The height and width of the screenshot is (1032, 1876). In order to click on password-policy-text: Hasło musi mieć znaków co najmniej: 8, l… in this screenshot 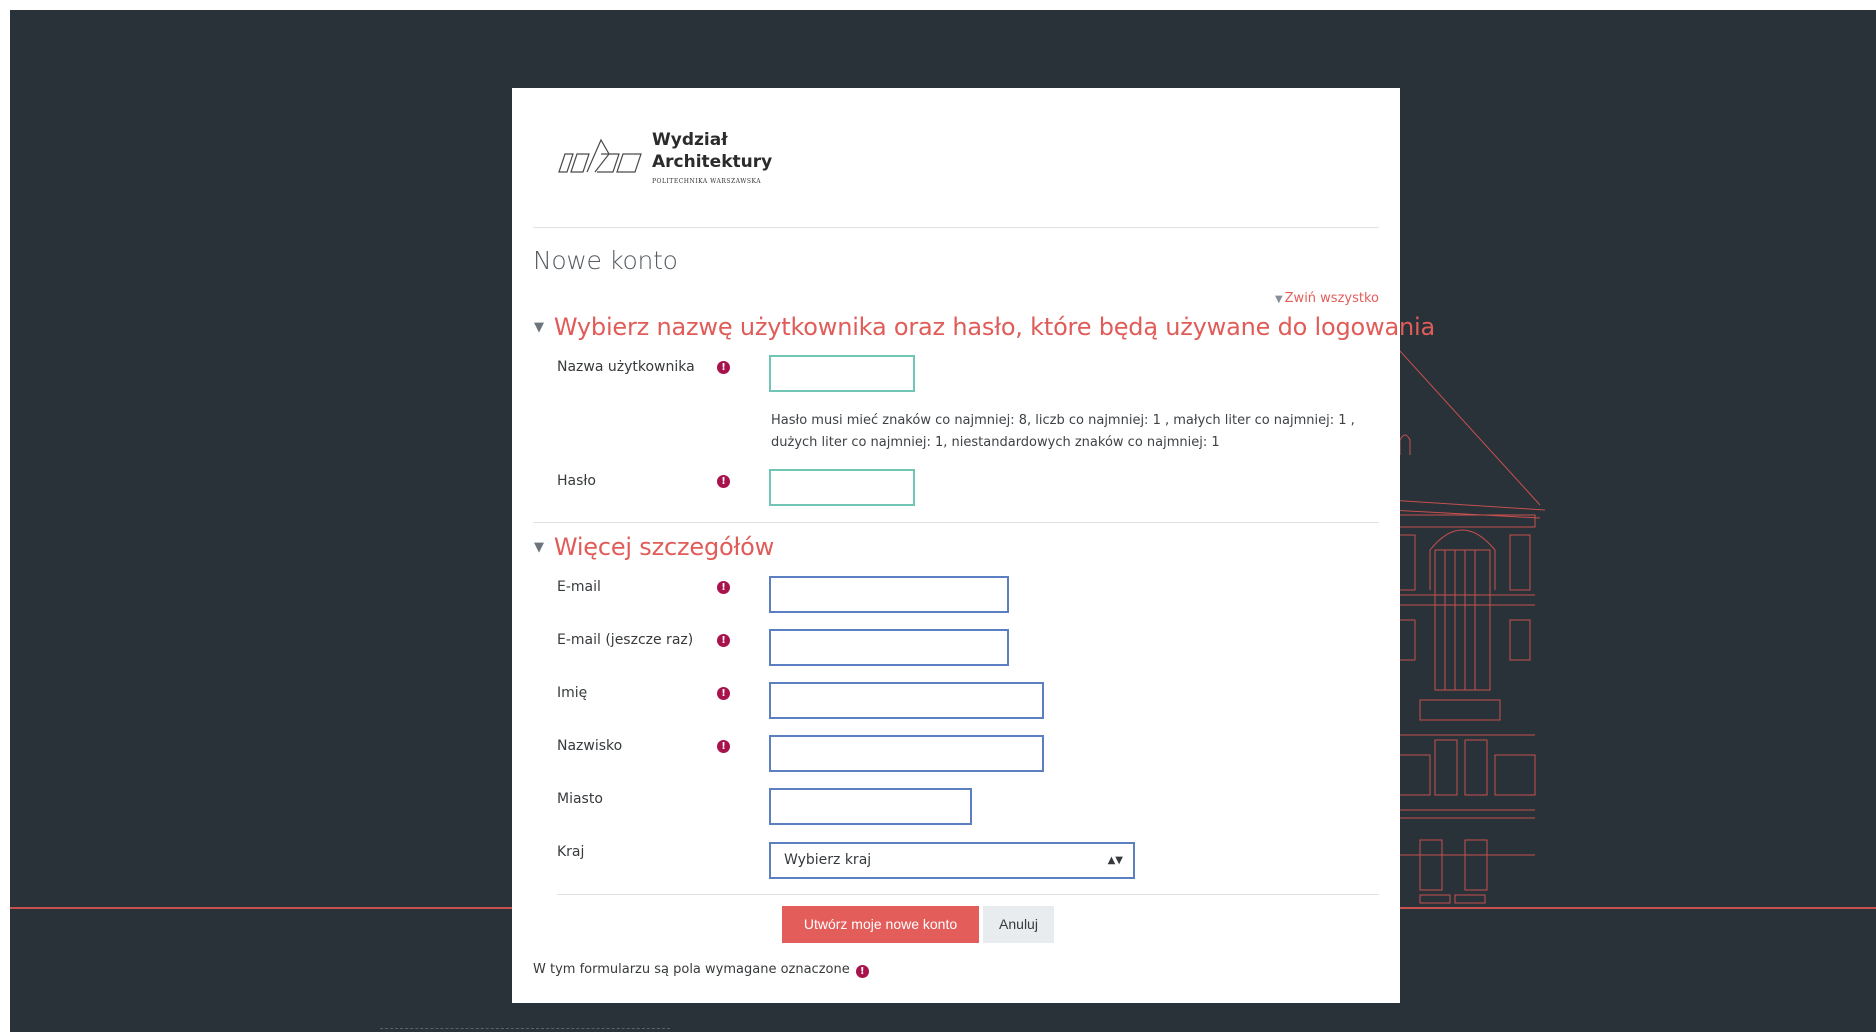, I will do `click(1063, 431)`.